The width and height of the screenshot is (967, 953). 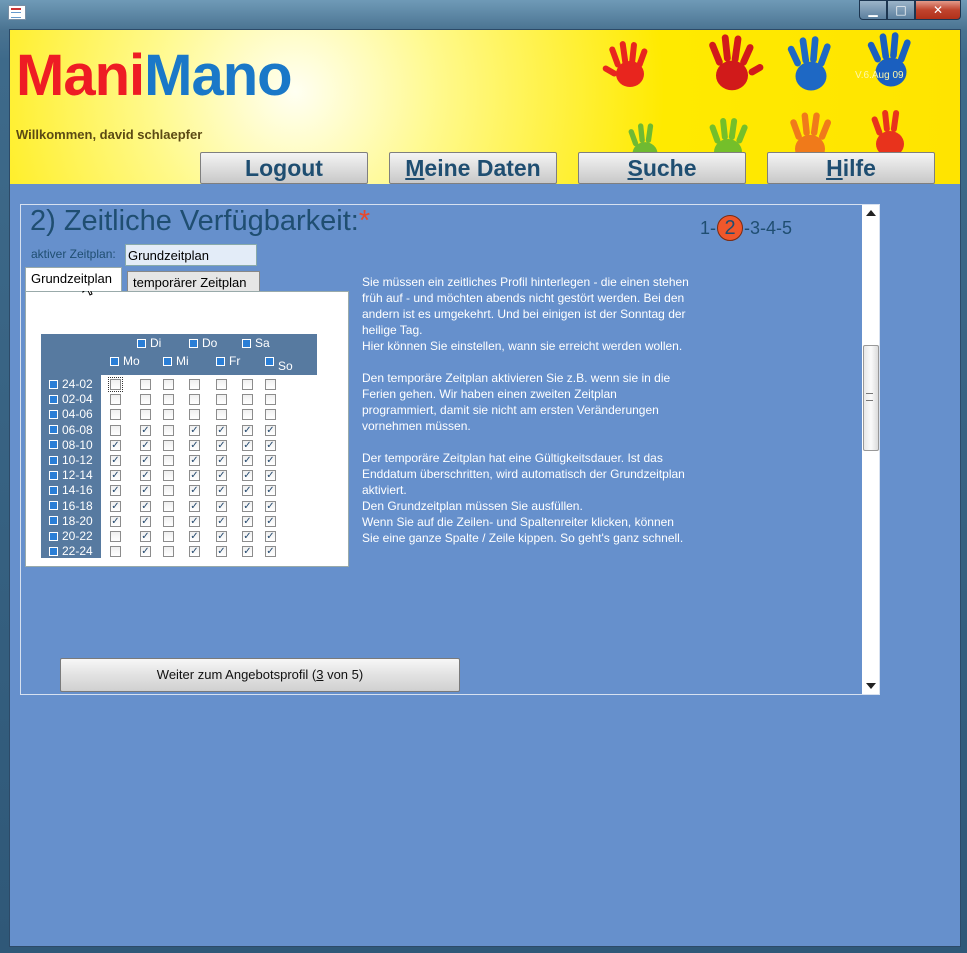 What do you see at coordinates (71, 399) in the screenshot?
I see `timeslot-row-header: 02-04` at bounding box center [71, 399].